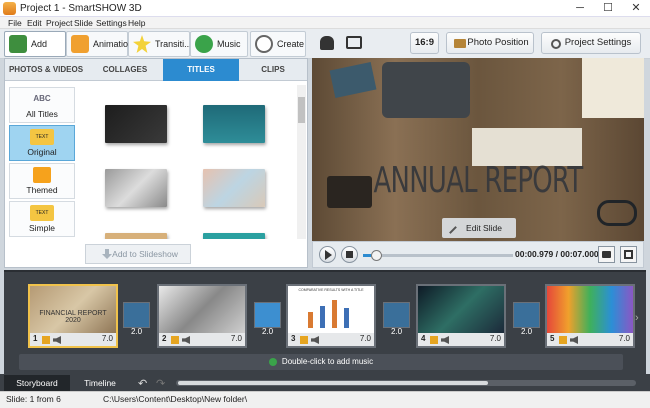  I want to click on menu-project: Project, so click(59, 23).